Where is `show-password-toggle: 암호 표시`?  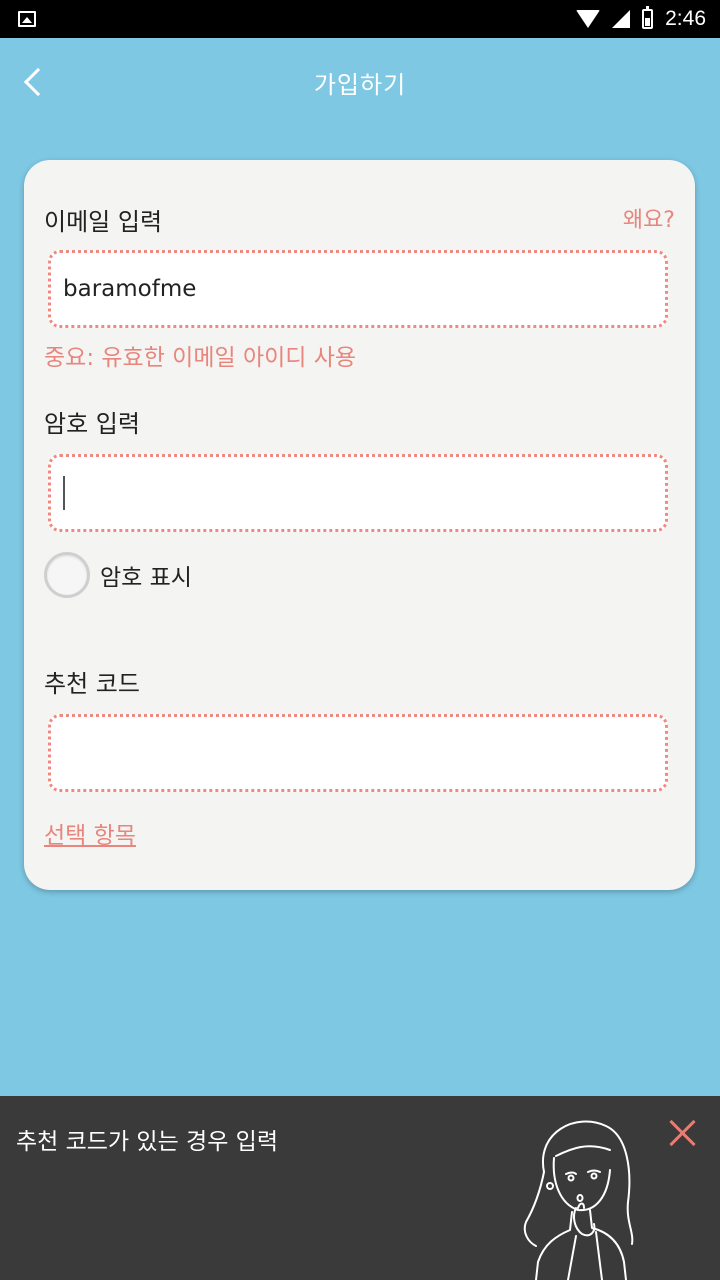
show-password-toggle: 암호 표시 is located at coordinates (118, 575).